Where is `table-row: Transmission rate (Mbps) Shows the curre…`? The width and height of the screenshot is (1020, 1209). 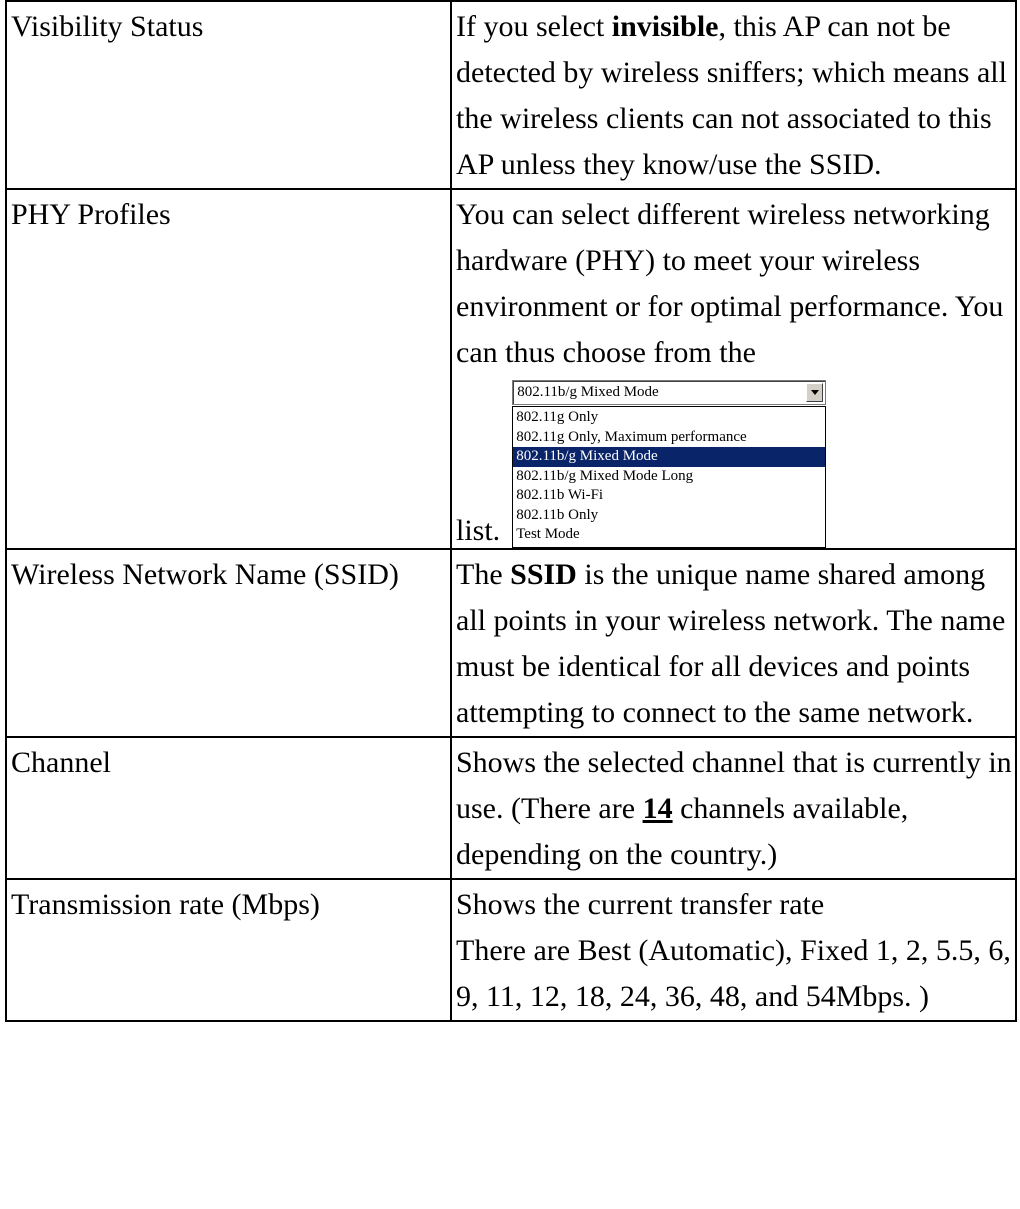 table-row: Transmission rate (Mbps) Shows the curre… is located at coordinates (511, 949).